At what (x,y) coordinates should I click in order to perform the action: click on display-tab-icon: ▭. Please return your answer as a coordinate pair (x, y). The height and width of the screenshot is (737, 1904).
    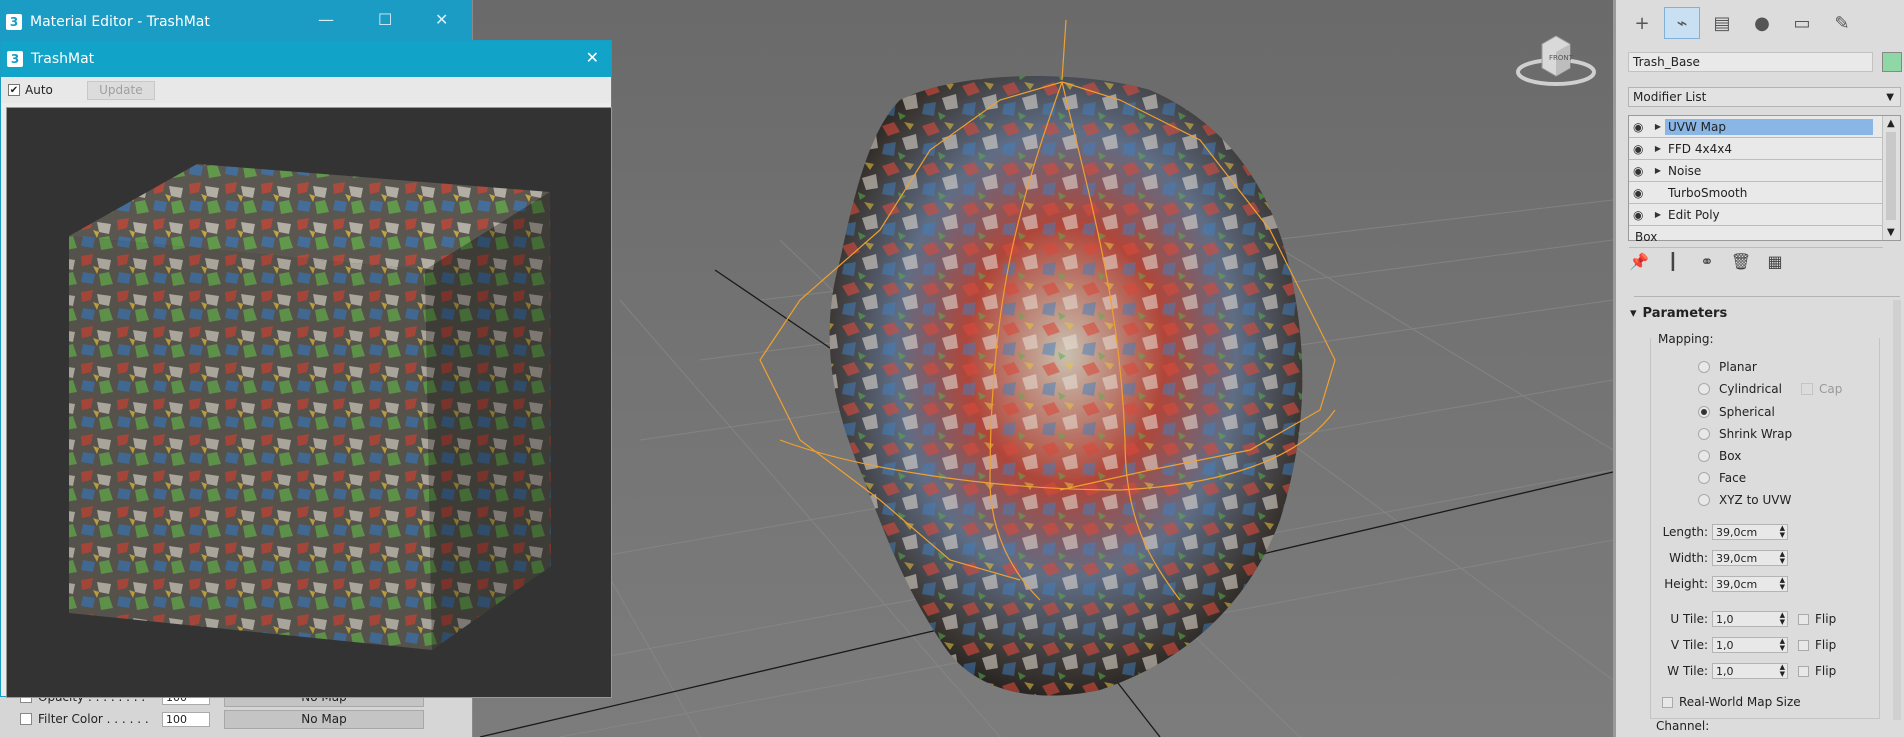
    Looking at the image, I should click on (1802, 23).